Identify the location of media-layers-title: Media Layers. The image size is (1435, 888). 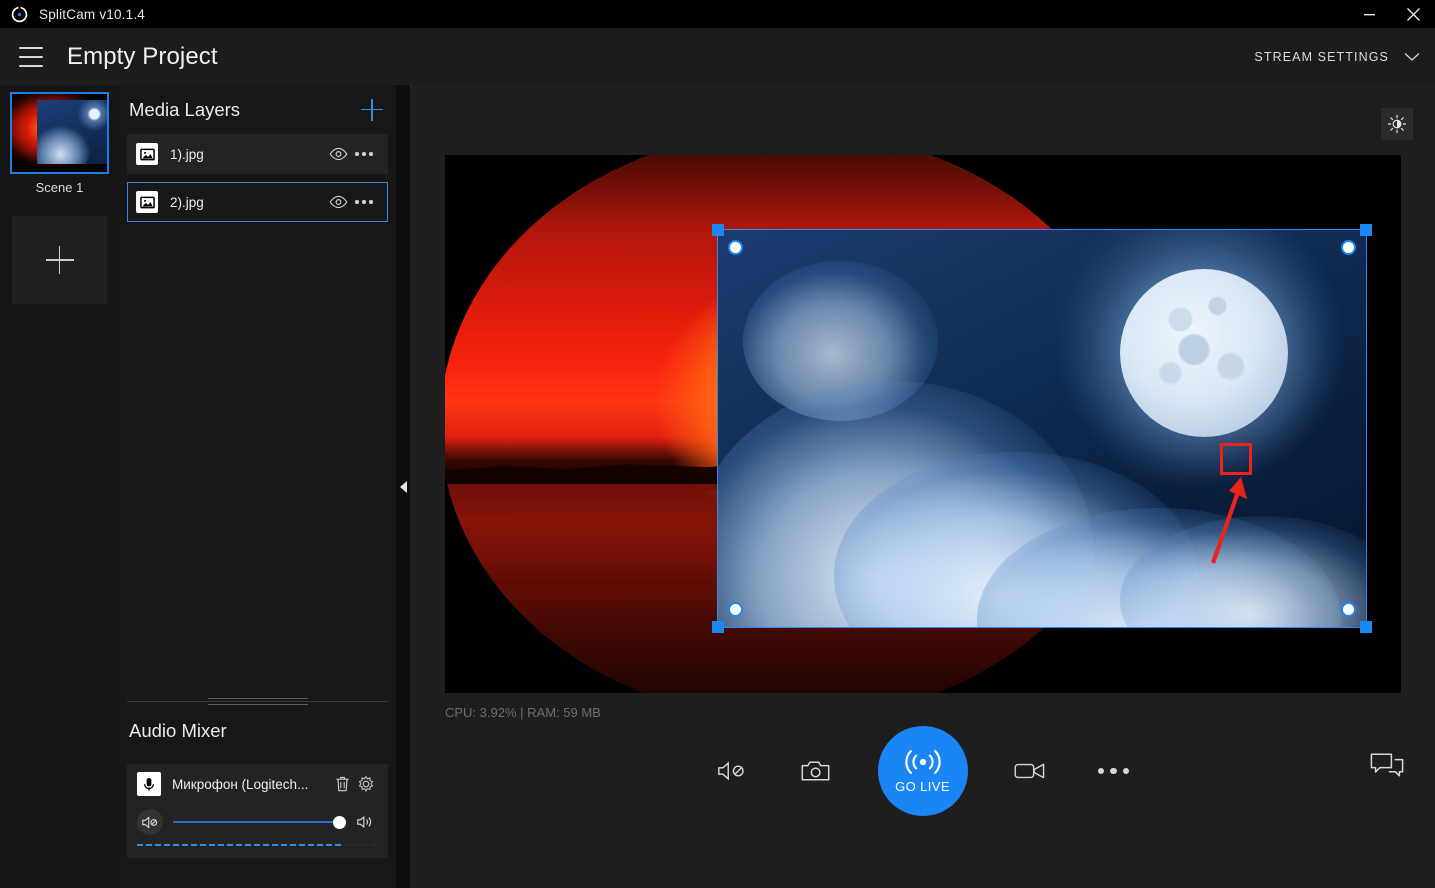
(185, 109).